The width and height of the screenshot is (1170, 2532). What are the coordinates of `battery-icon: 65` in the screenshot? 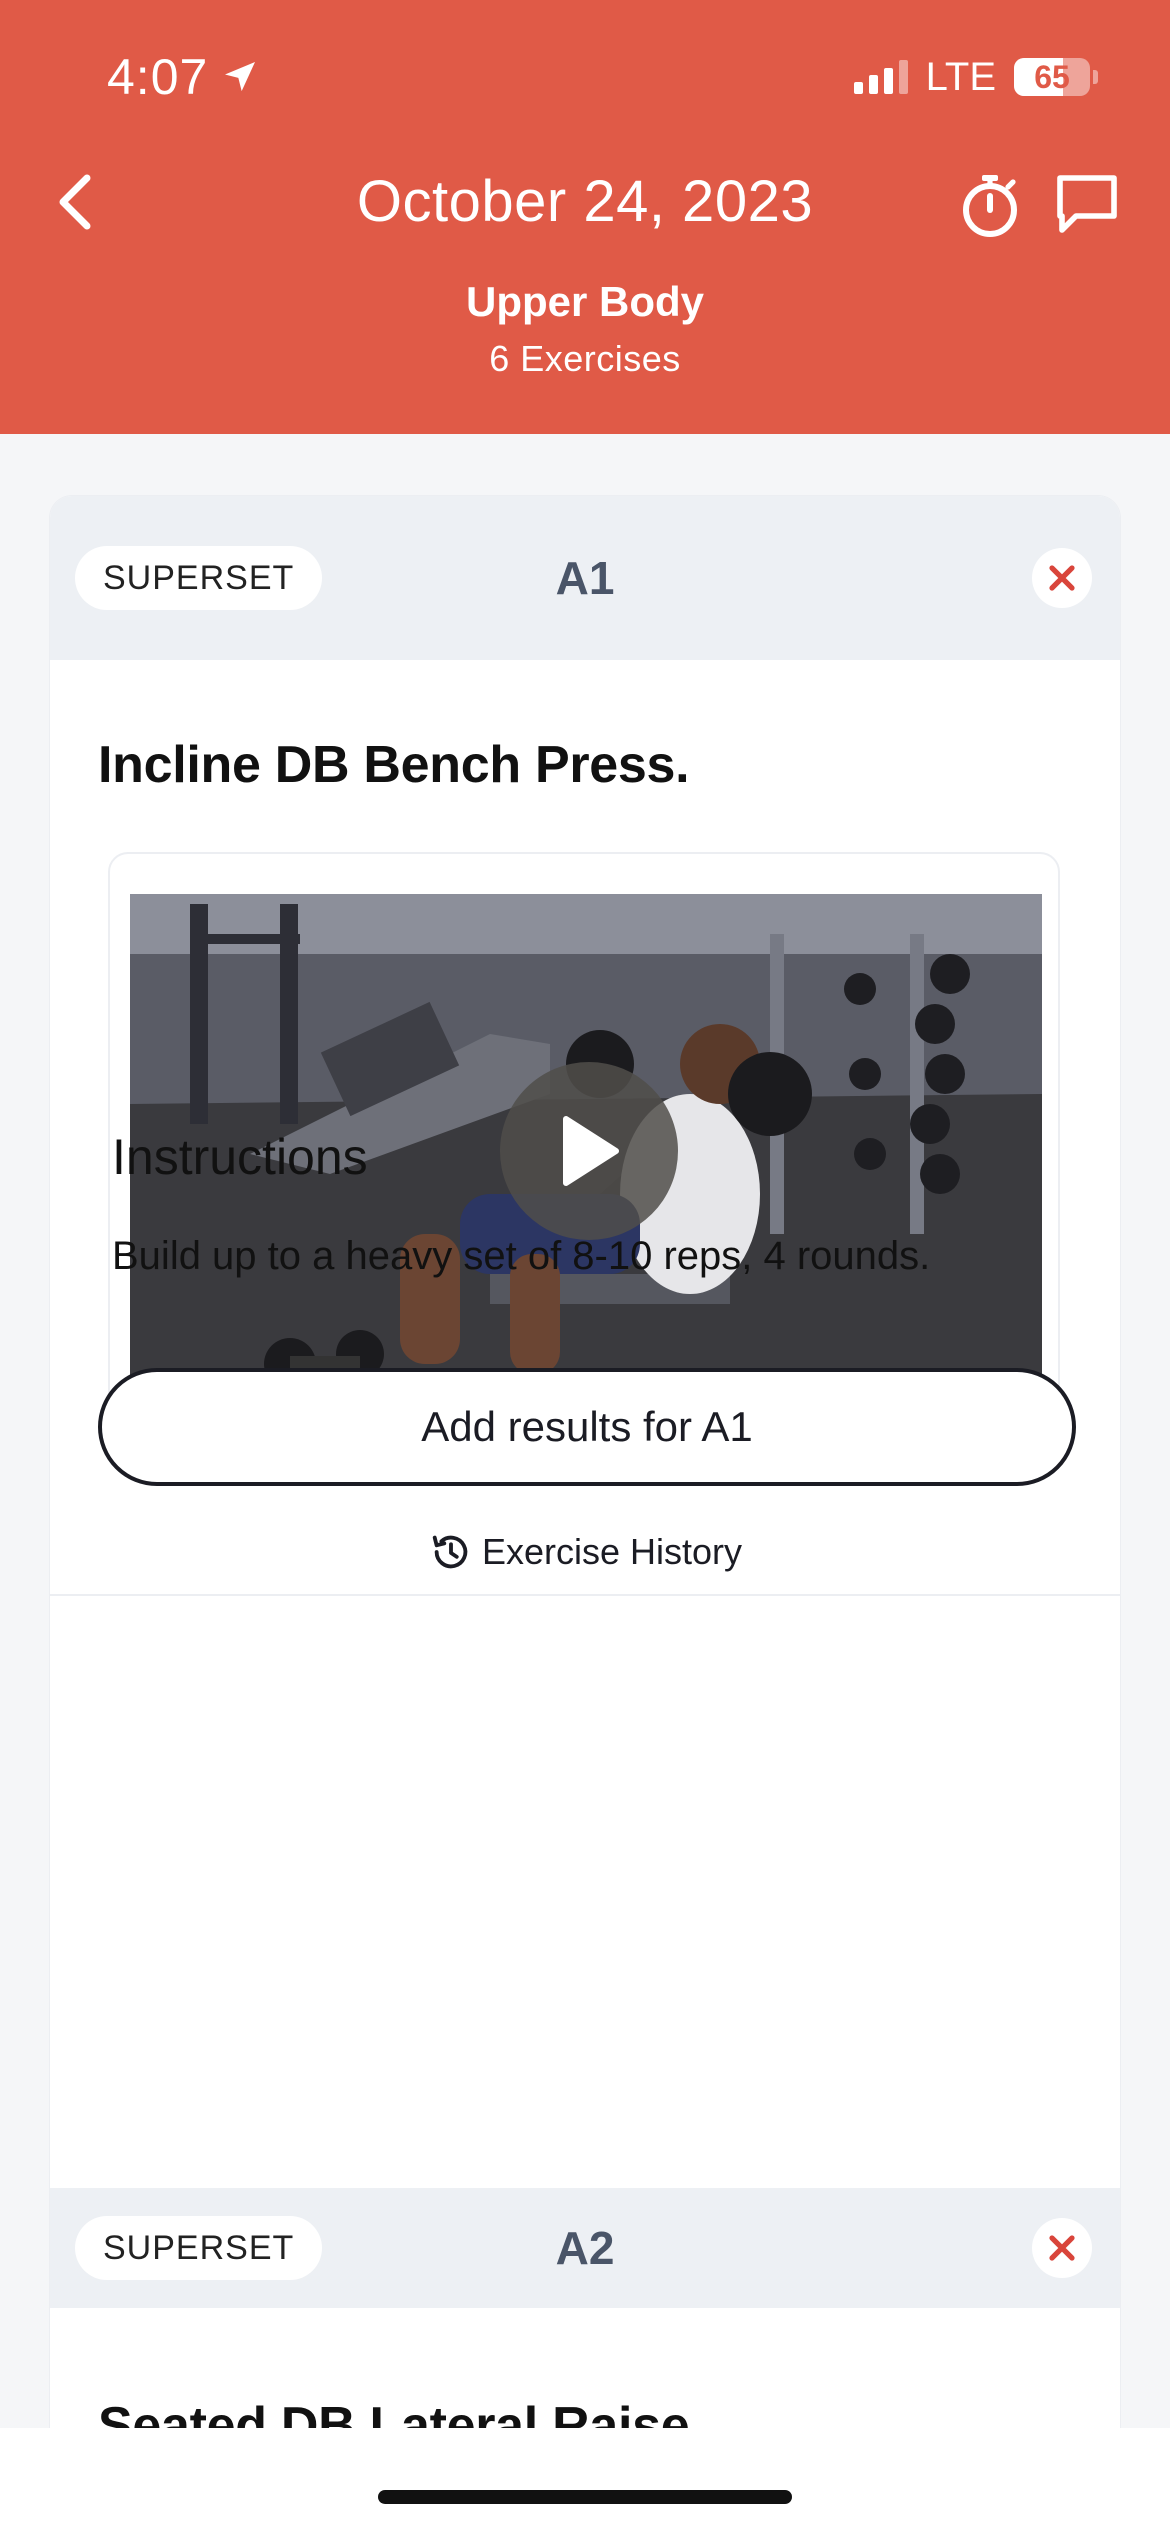 It's located at (1056, 77).